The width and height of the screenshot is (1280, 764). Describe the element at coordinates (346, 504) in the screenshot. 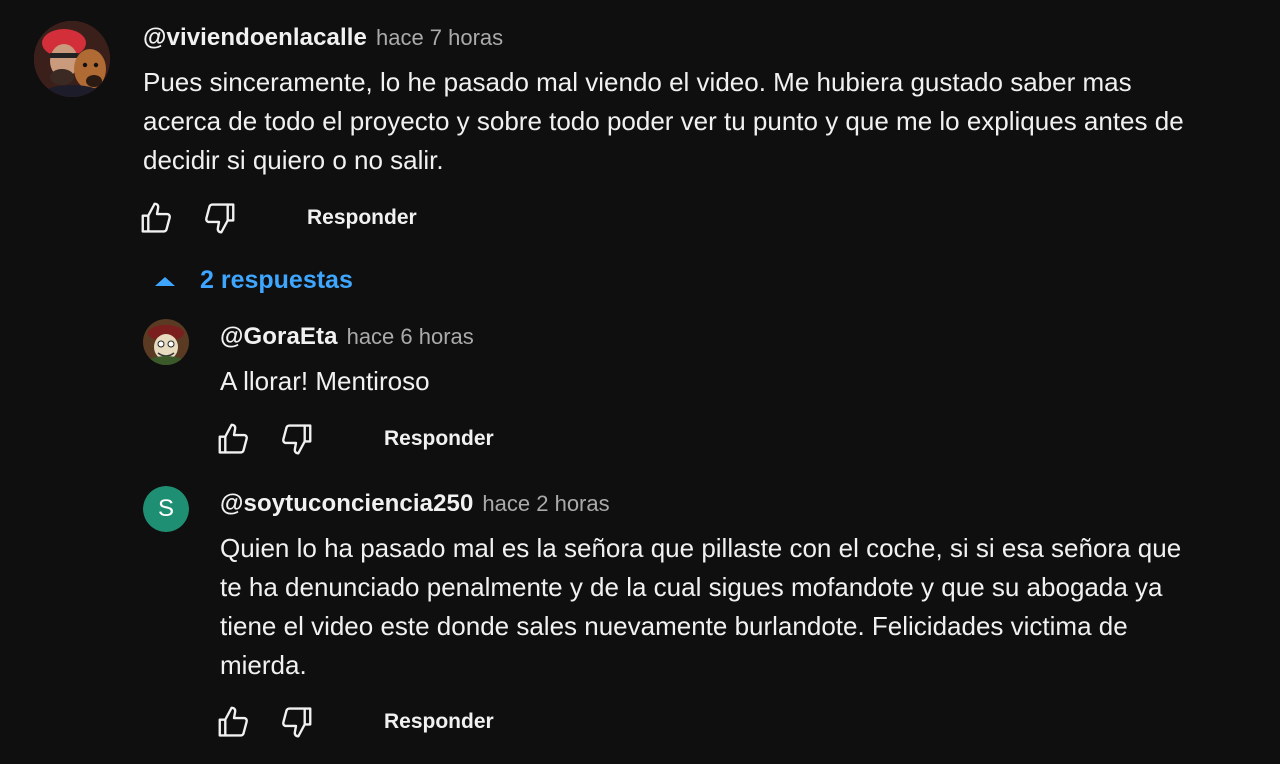

I see `author-name: @soytuconciencia250` at that location.